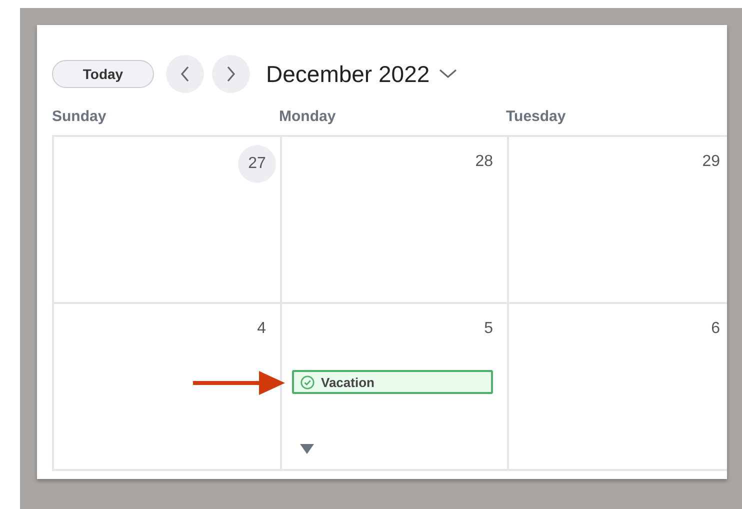 The height and width of the screenshot is (509, 742). I want to click on day-number: 28, so click(484, 162).